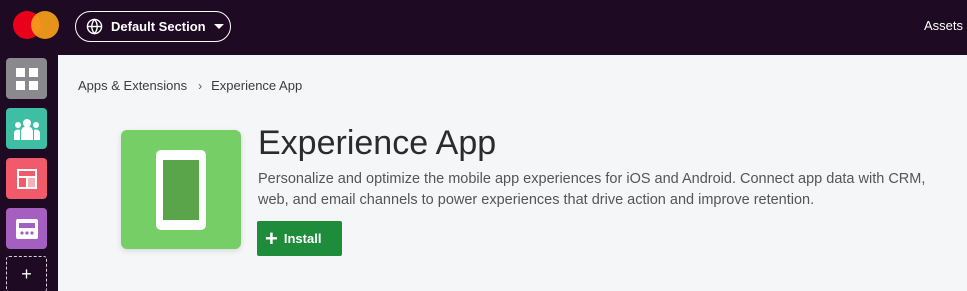 The height and width of the screenshot is (291, 967). What do you see at coordinates (132, 85) in the screenshot?
I see `breadcrumb-apps-extensions-link: Apps & Extensions` at bounding box center [132, 85].